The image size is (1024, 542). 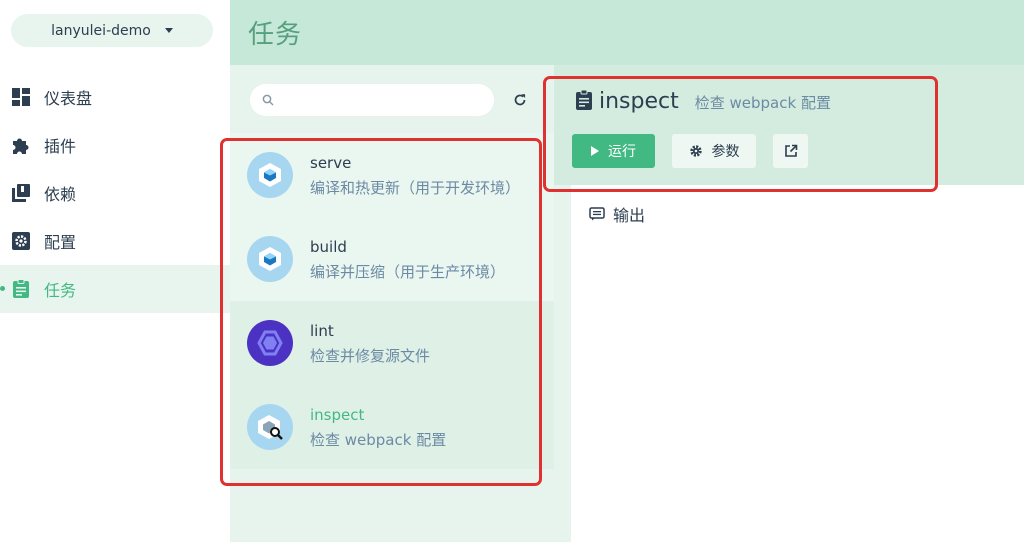 What do you see at coordinates (627, 32) in the screenshot?
I see `page-header: 任务` at bounding box center [627, 32].